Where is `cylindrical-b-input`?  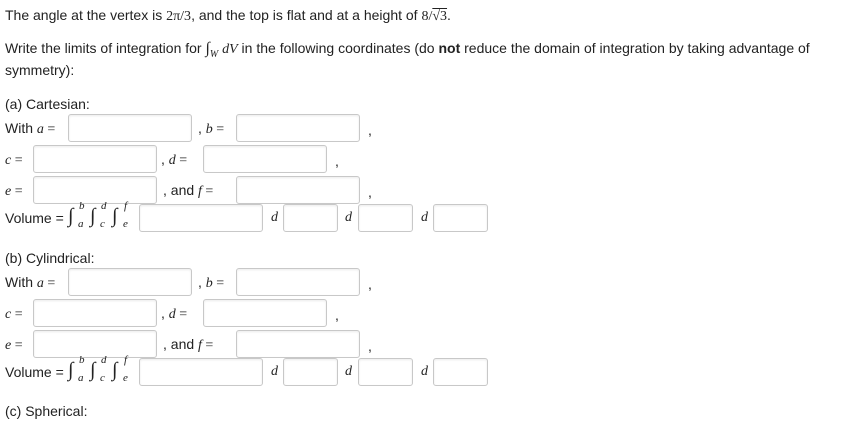
cylindrical-b-input is located at coordinates (298, 282).